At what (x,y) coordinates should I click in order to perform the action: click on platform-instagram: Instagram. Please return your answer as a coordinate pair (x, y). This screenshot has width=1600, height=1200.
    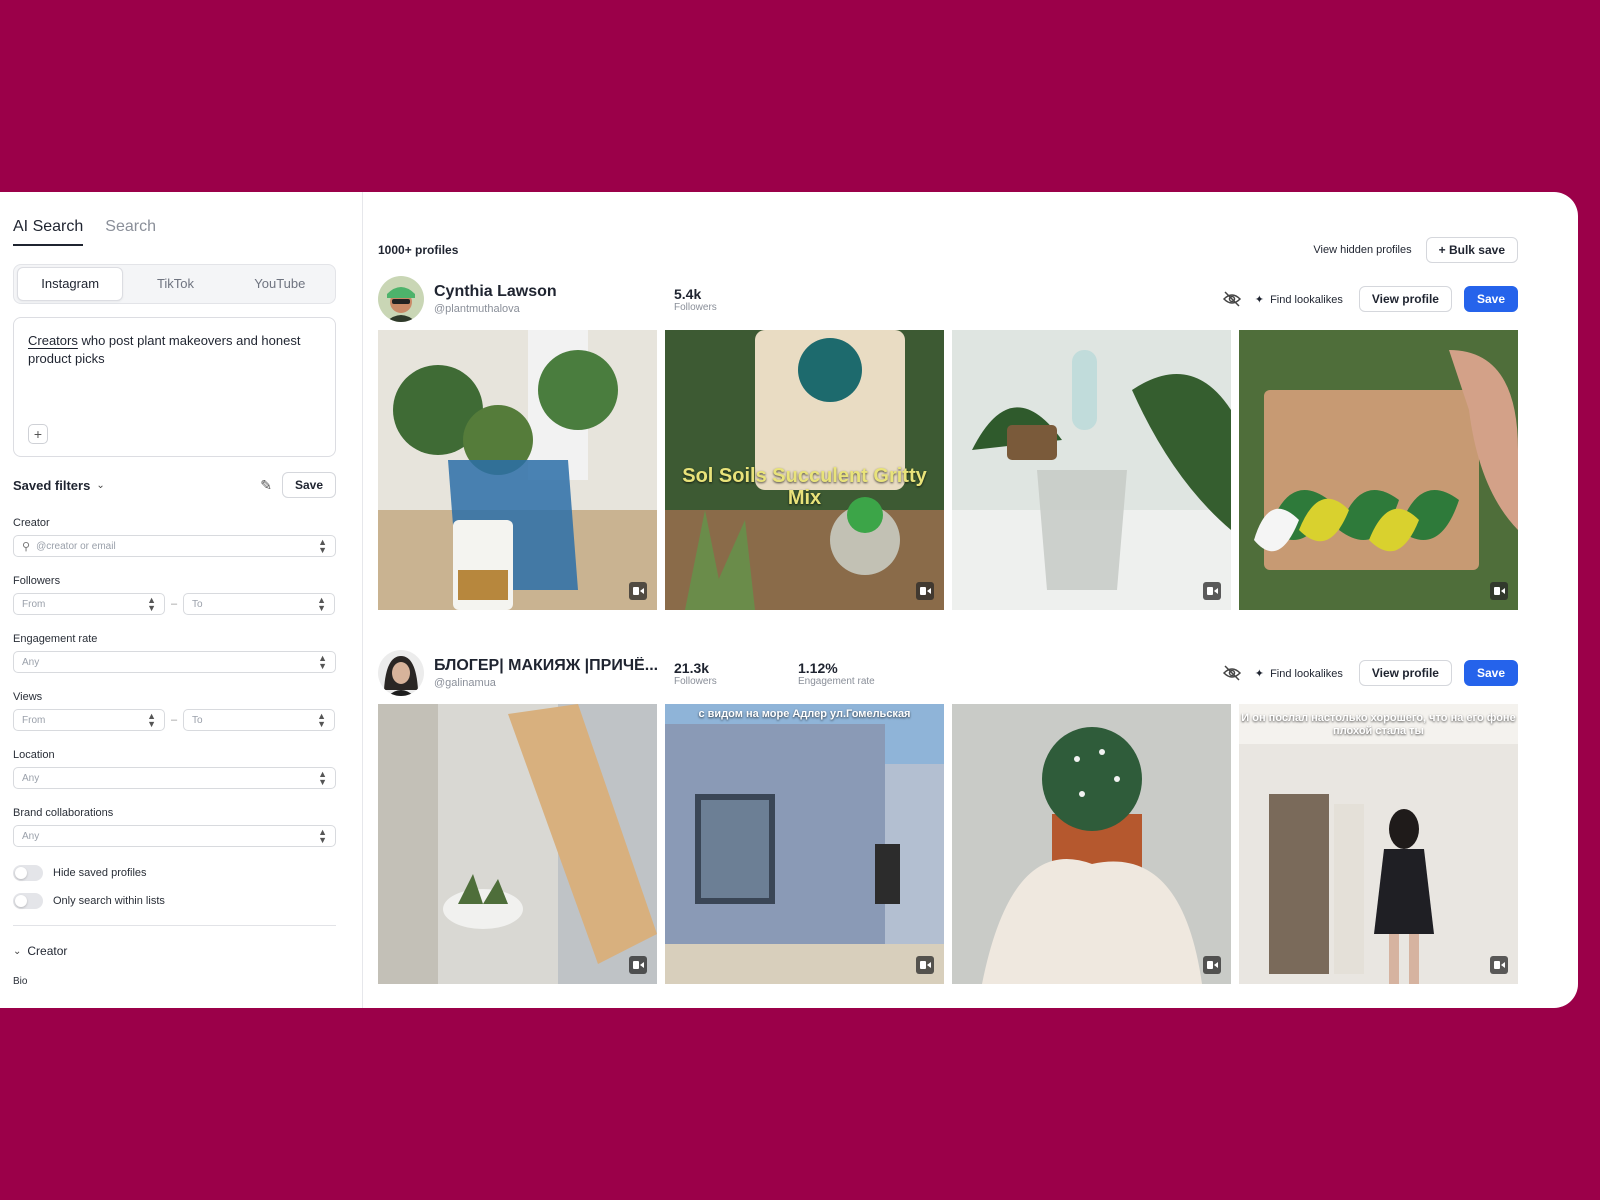
    Looking at the image, I should click on (70, 284).